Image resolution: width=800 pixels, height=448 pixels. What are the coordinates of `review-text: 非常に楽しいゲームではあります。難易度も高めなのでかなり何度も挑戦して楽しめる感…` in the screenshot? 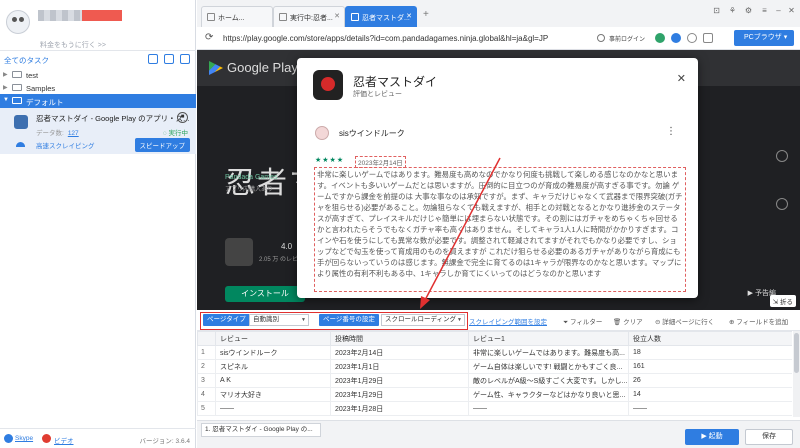 It's located at (500, 229).